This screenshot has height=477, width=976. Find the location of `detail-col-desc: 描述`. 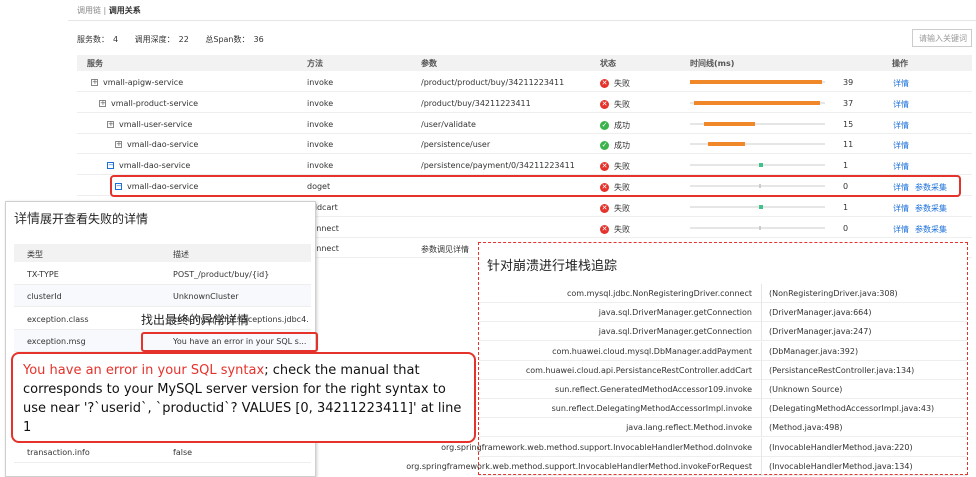

detail-col-desc: 描述 is located at coordinates (181, 254).